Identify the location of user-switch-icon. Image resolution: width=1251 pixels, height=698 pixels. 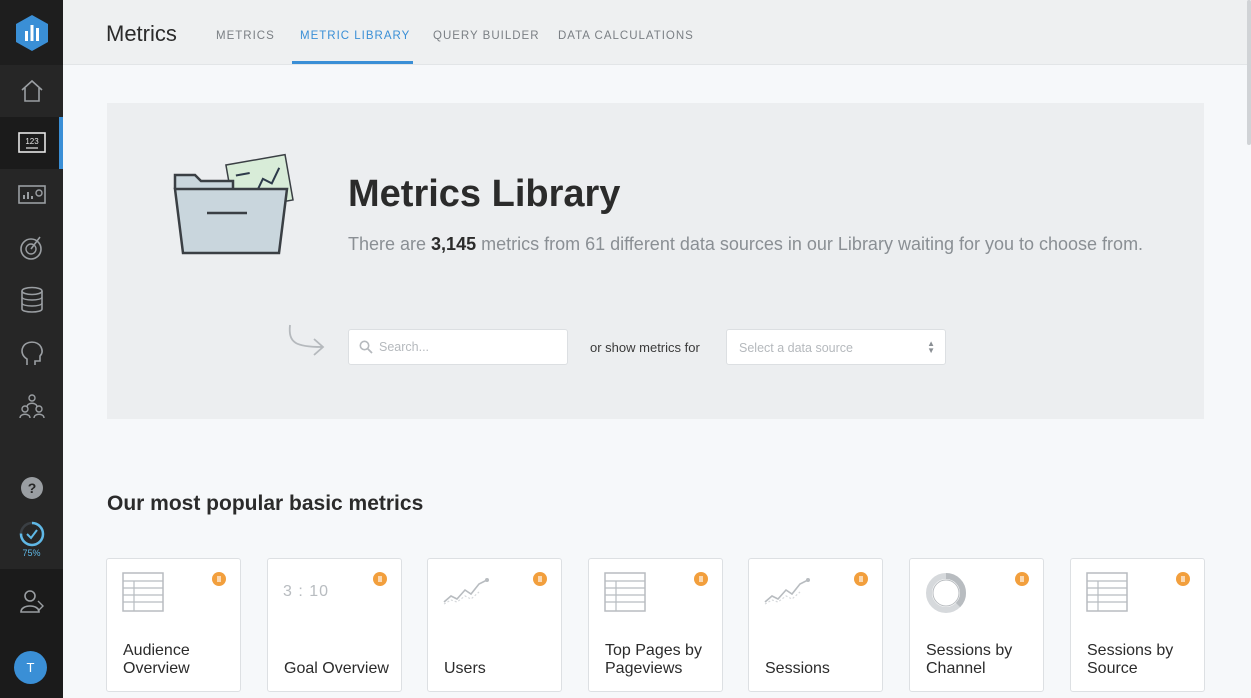
(31, 601).